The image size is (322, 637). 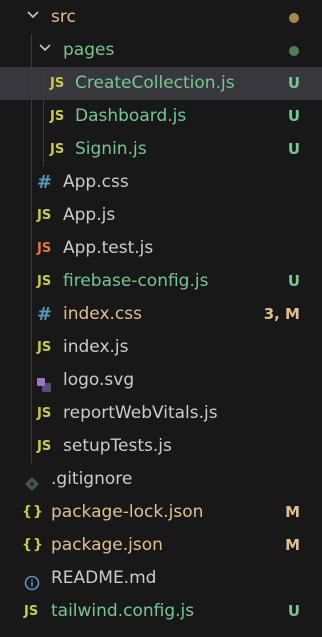 What do you see at coordinates (96, 347) in the screenshot?
I see `file-label: index.js` at bounding box center [96, 347].